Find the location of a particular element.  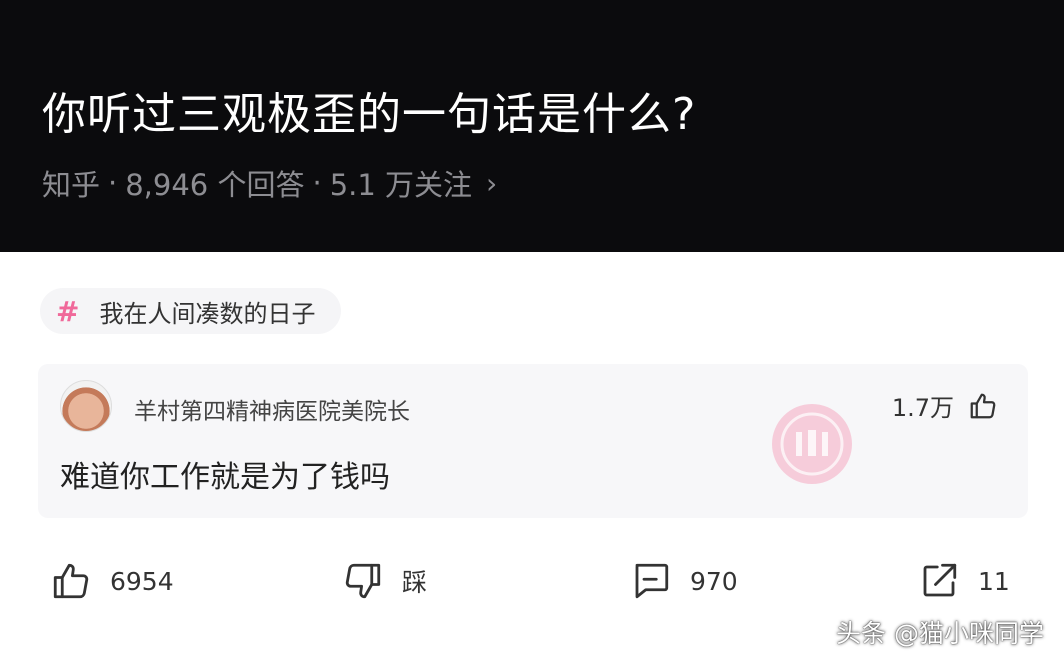

chevron-right-icon: › is located at coordinates (491, 183).